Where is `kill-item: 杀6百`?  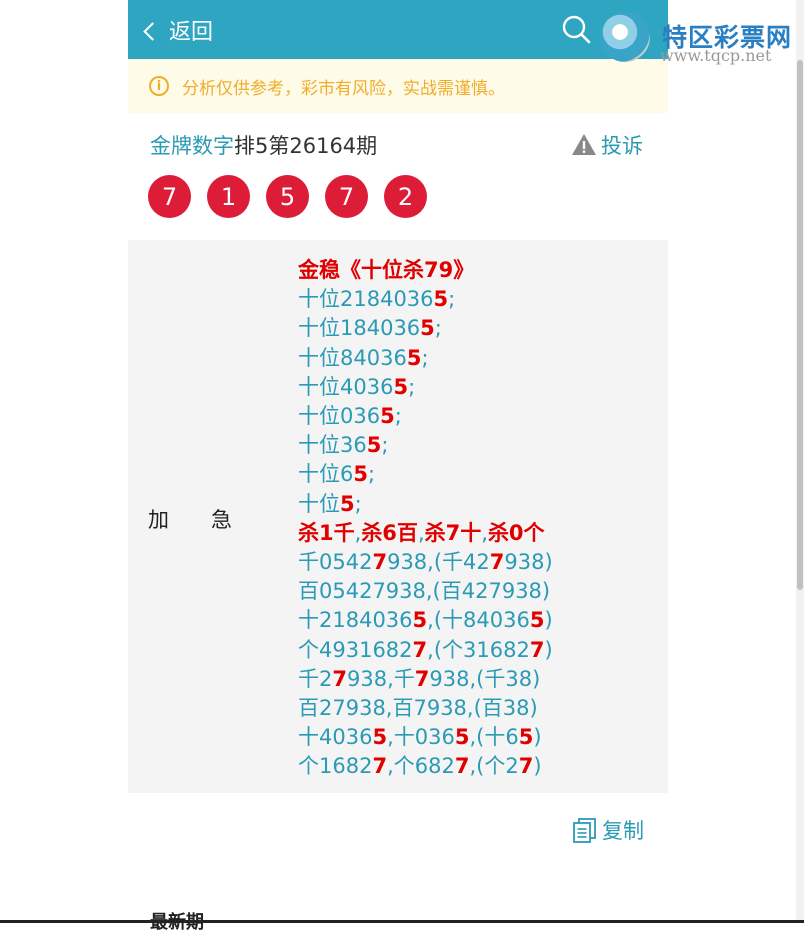
kill-item: 杀6百 is located at coordinates (389, 532).